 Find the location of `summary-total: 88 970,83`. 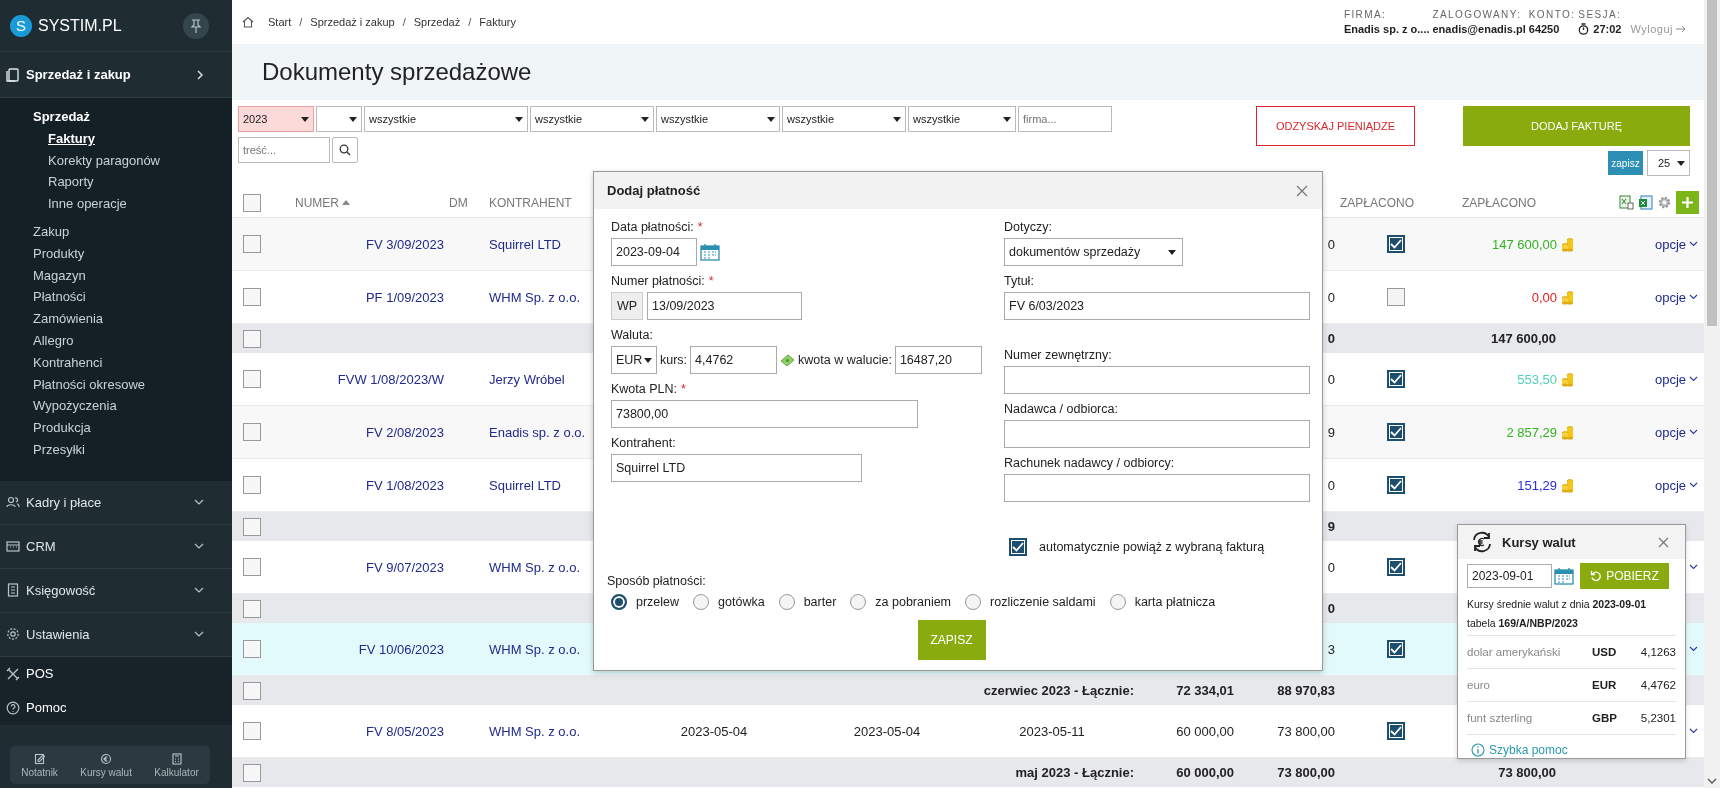

summary-total: 88 970,83 is located at coordinates (1306, 690).